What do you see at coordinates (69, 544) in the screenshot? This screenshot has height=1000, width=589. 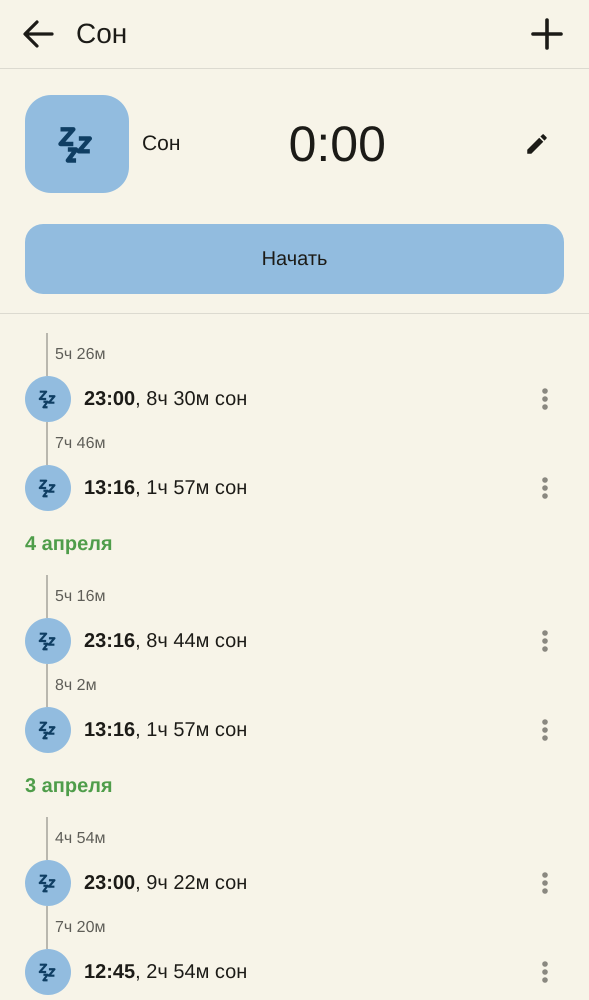 I see `date-heading: 4 апреля` at bounding box center [69, 544].